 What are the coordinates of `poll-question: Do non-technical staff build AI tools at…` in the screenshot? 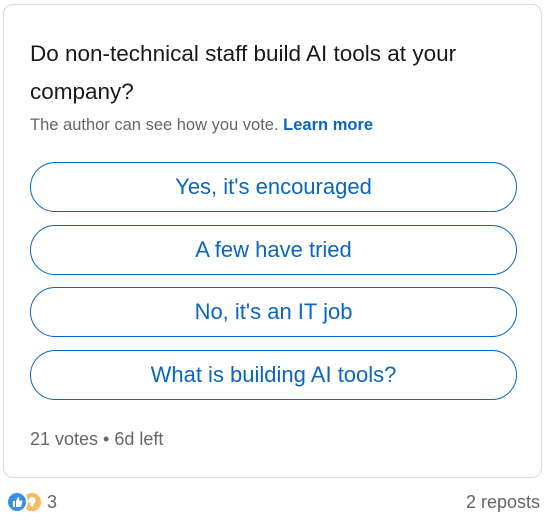 It's located at (243, 72).